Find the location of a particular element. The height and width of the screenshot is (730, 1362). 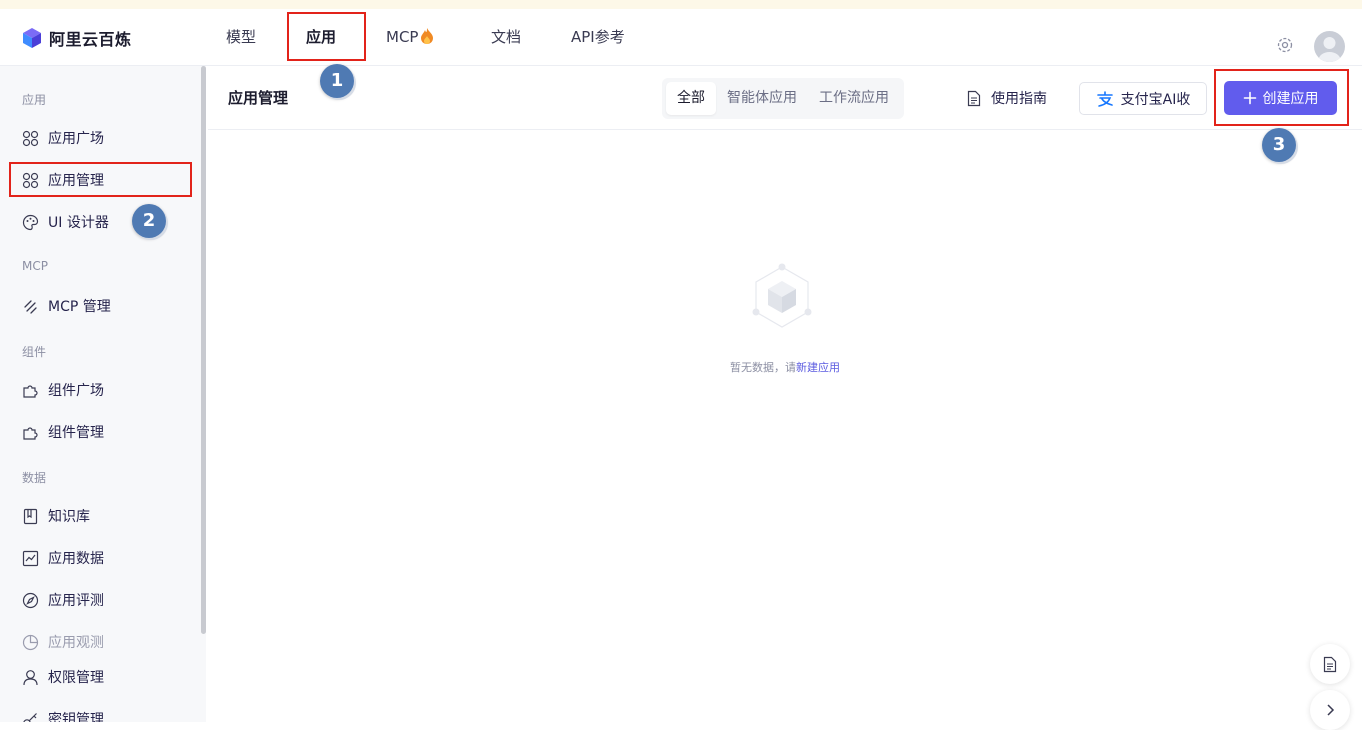

nav-mcp-label: MCP is located at coordinates (402, 37).